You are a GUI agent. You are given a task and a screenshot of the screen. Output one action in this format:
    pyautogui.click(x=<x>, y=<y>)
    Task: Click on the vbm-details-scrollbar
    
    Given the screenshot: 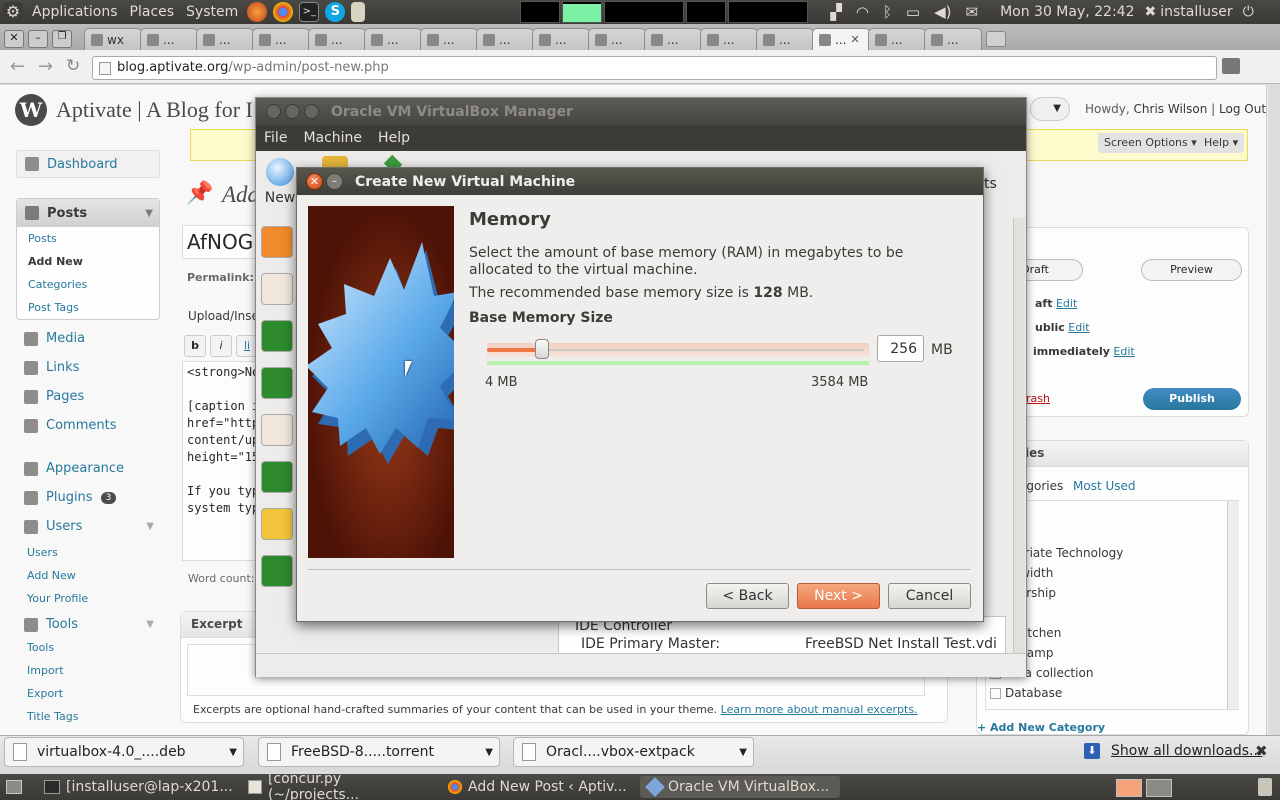 What is the action you would take?
    pyautogui.click(x=1019, y=435)
    